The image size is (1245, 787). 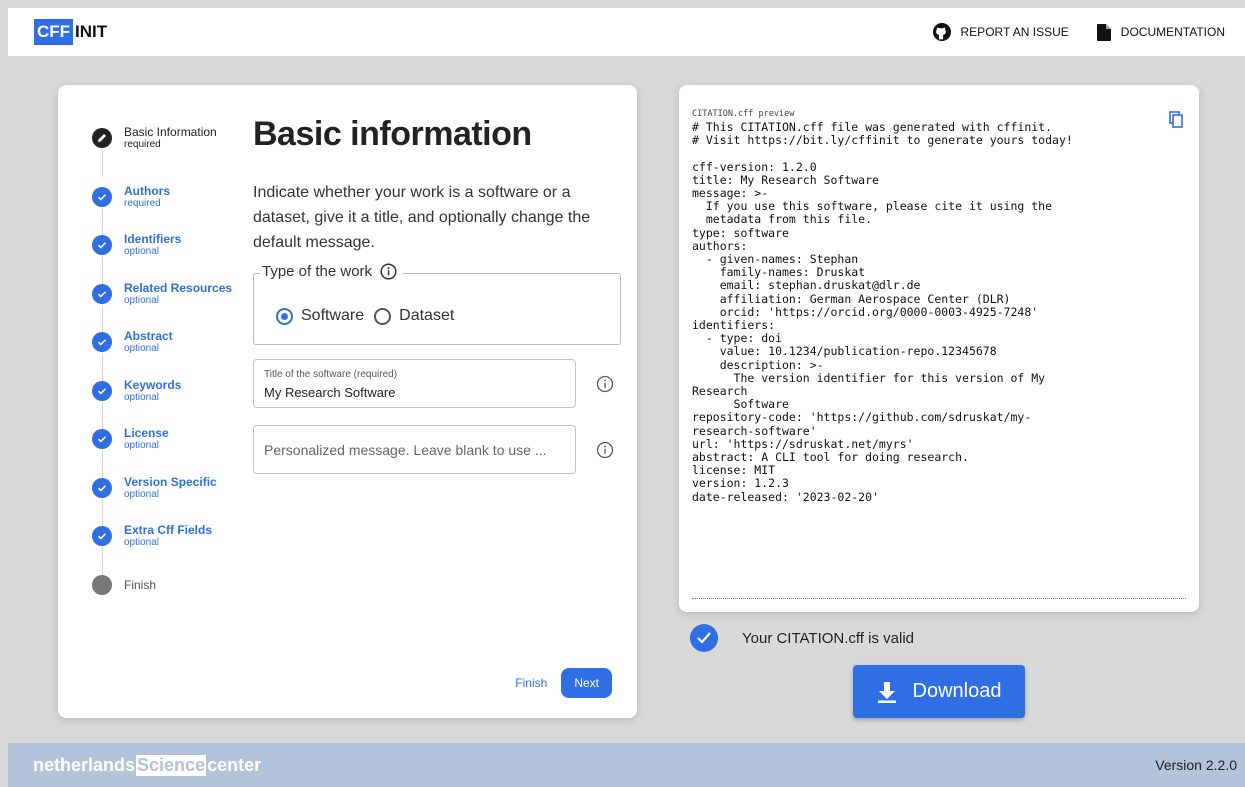 What do you see at coordinates (140, 584) in the screenshot?
I see `step-title: Finish` at bounding box center [140, 584].